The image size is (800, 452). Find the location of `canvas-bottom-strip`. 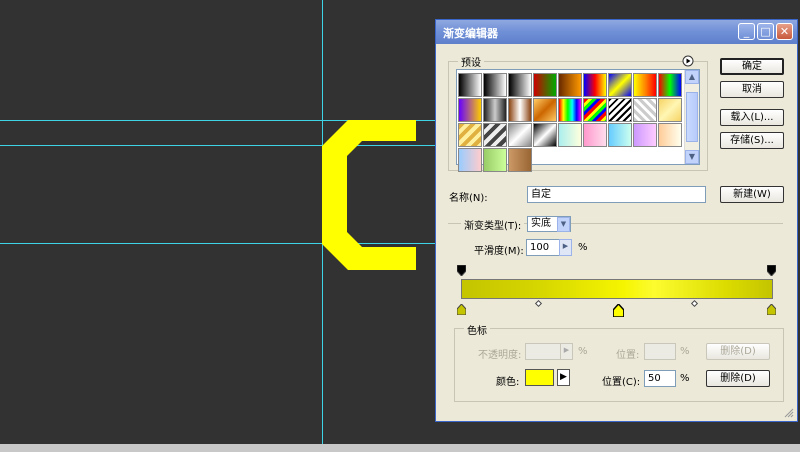

canvas-bottom-strip is located at coordinates (400, 448).